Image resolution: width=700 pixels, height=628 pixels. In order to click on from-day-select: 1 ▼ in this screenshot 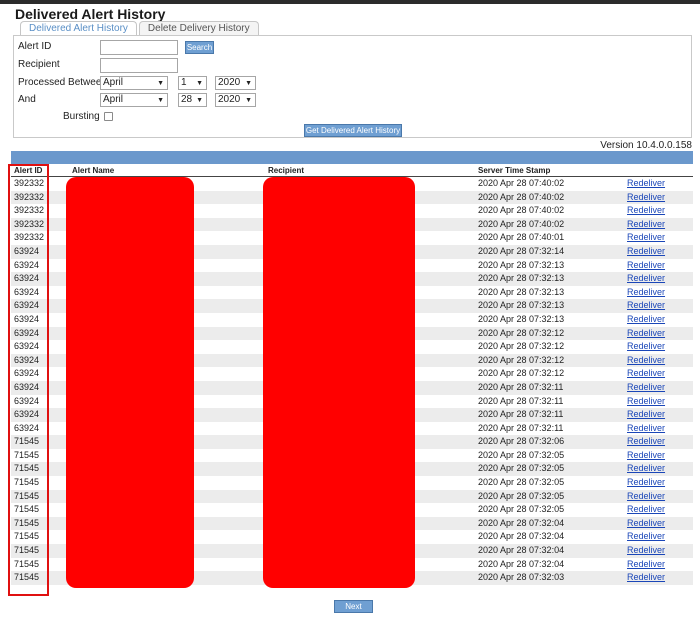, I will do `click(192, 83)`.